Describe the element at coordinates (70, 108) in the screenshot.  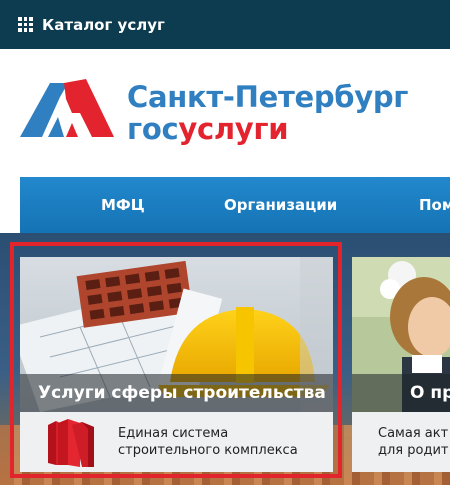
I see `gosuslugi-logo-icon` at that location.